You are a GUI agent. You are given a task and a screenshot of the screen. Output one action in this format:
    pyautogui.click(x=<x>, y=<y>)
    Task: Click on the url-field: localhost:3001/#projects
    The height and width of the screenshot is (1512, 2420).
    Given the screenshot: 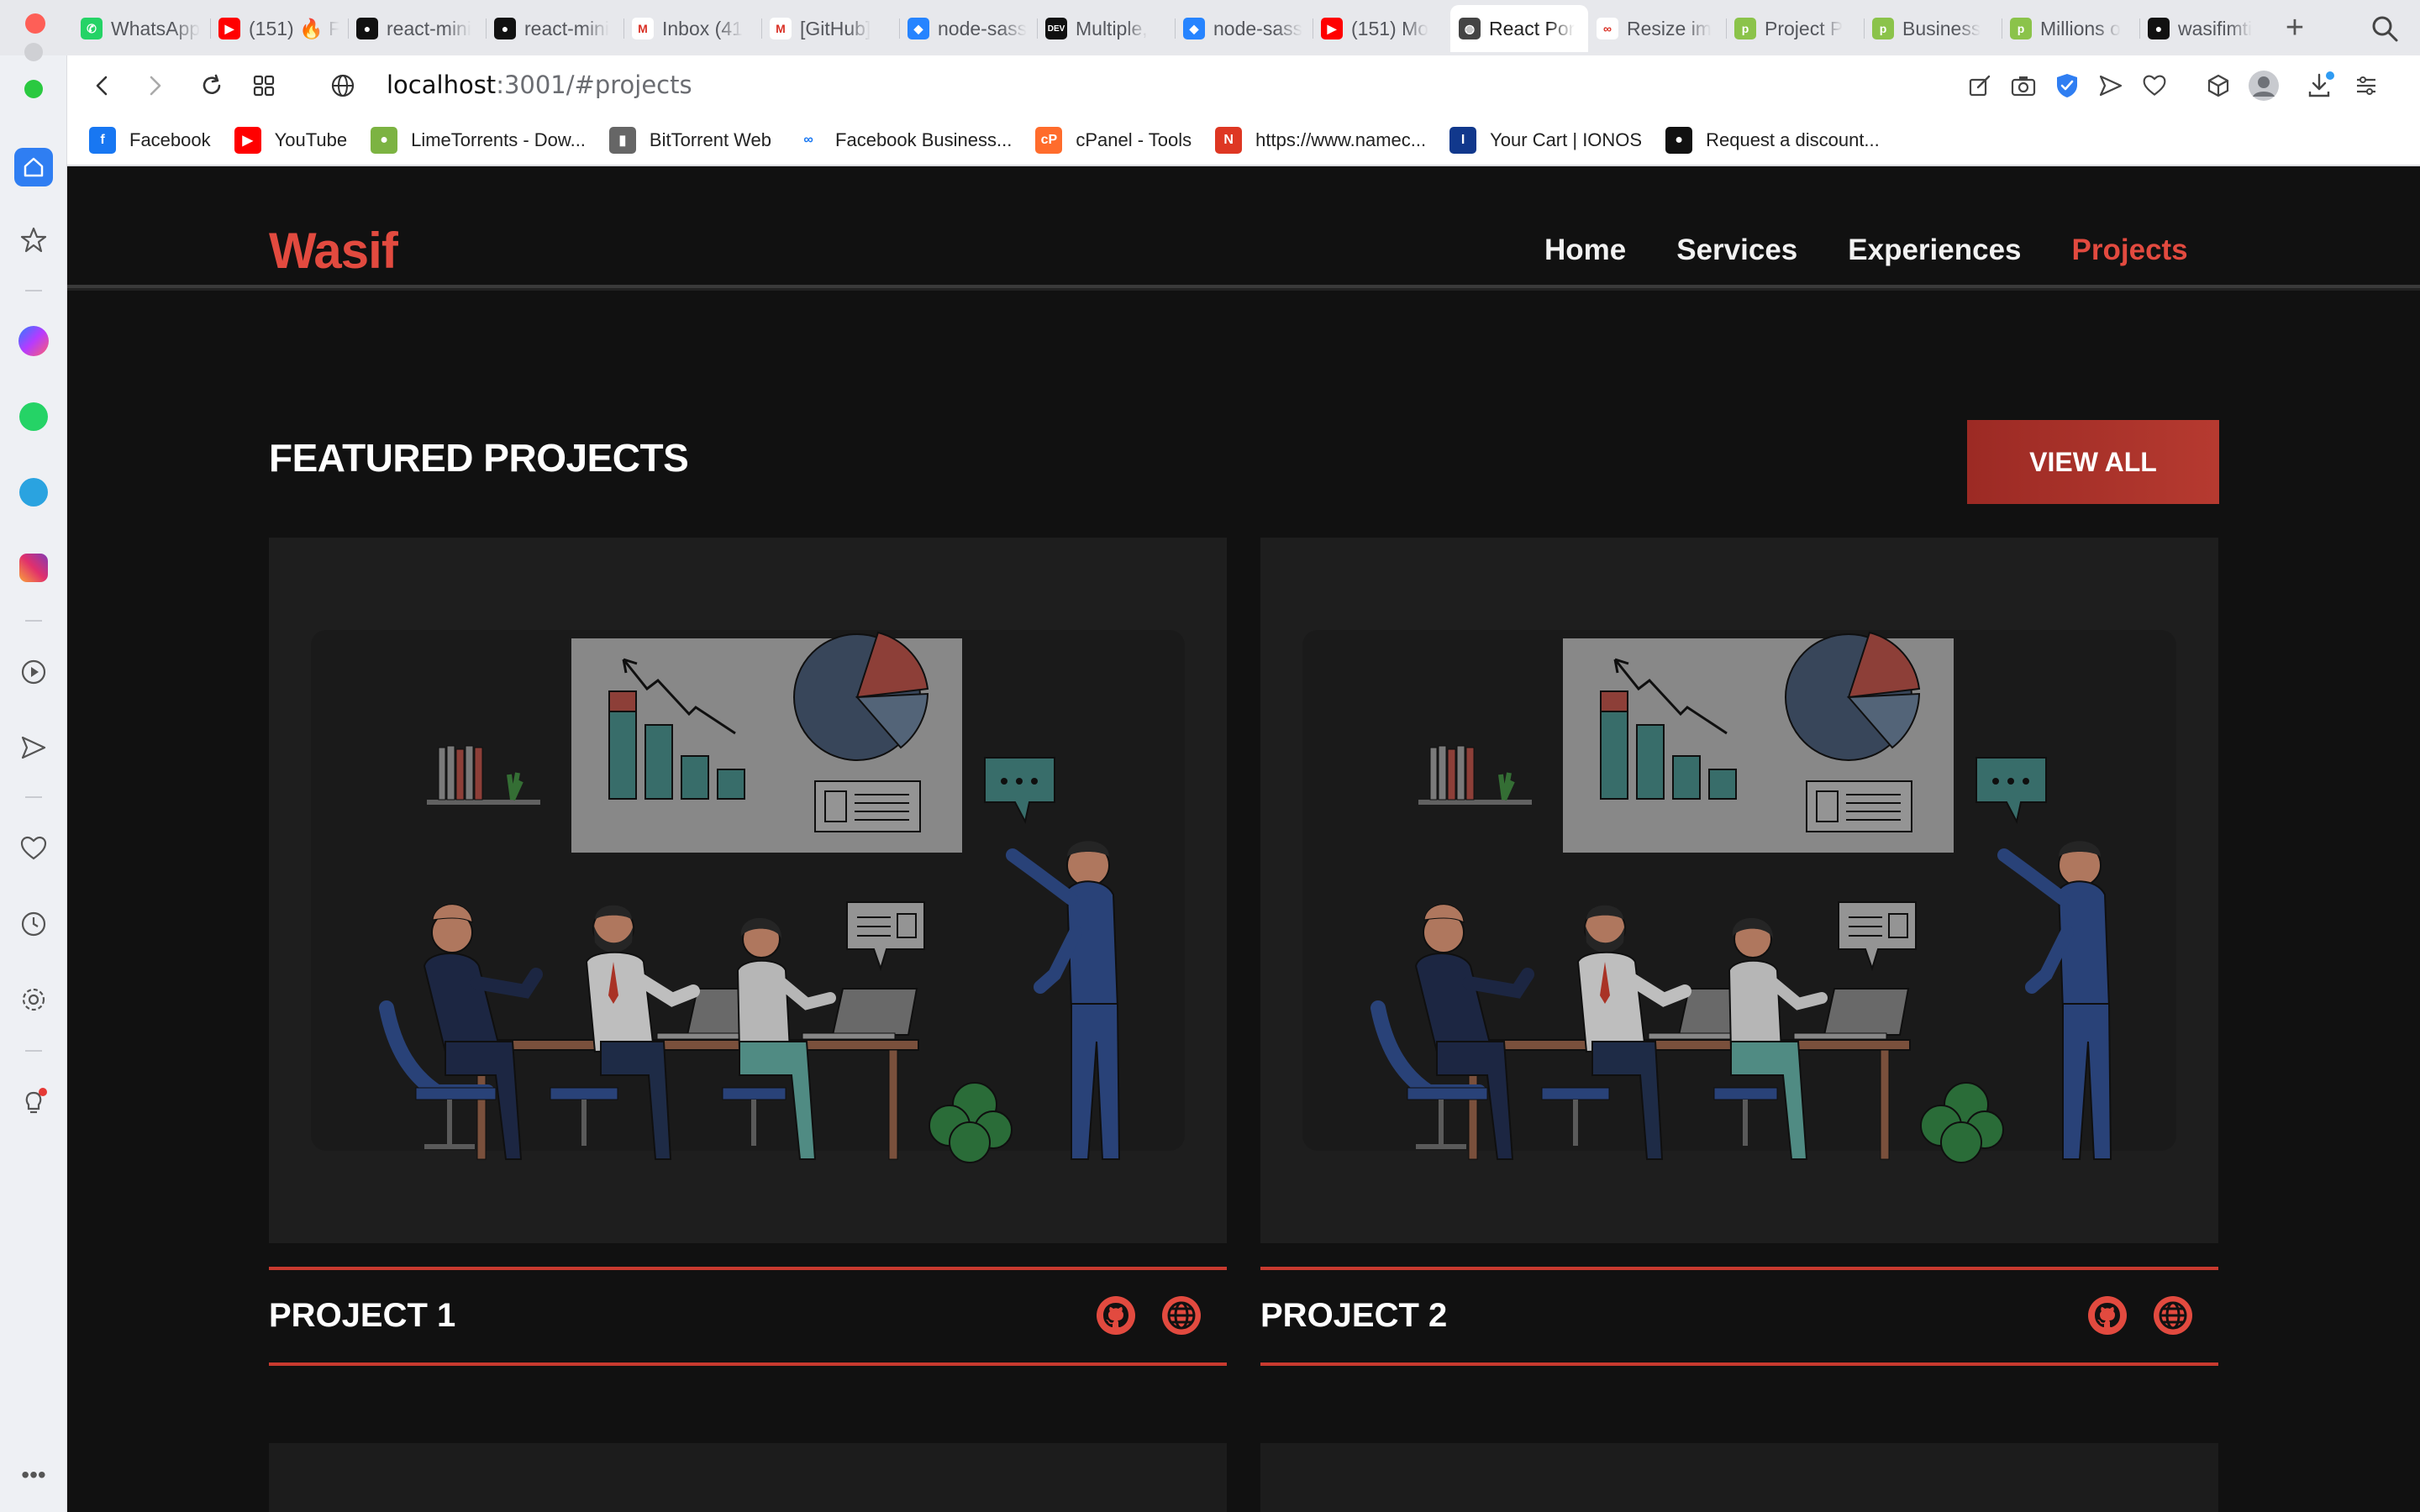 What is the action you would take?
    pyautogui.click(x=539, y=85)
    